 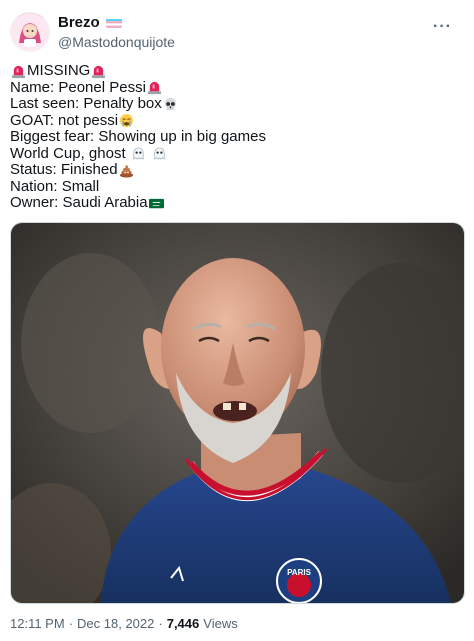 I want to click on tweet-date: Dec 18, 2022, so click(x=115, y=623).